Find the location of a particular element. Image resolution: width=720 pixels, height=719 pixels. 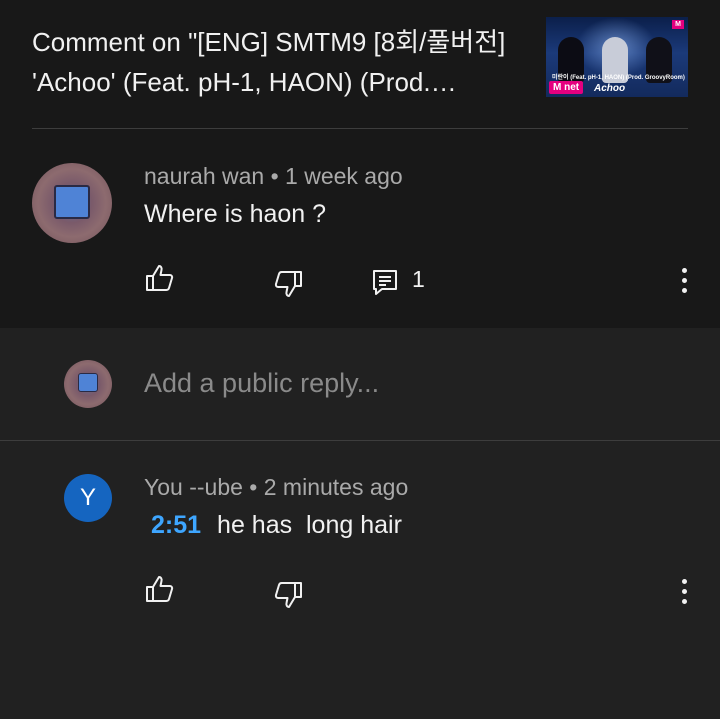

reply-text: 2:51 he has long hair is located at coordinates (276, 525).